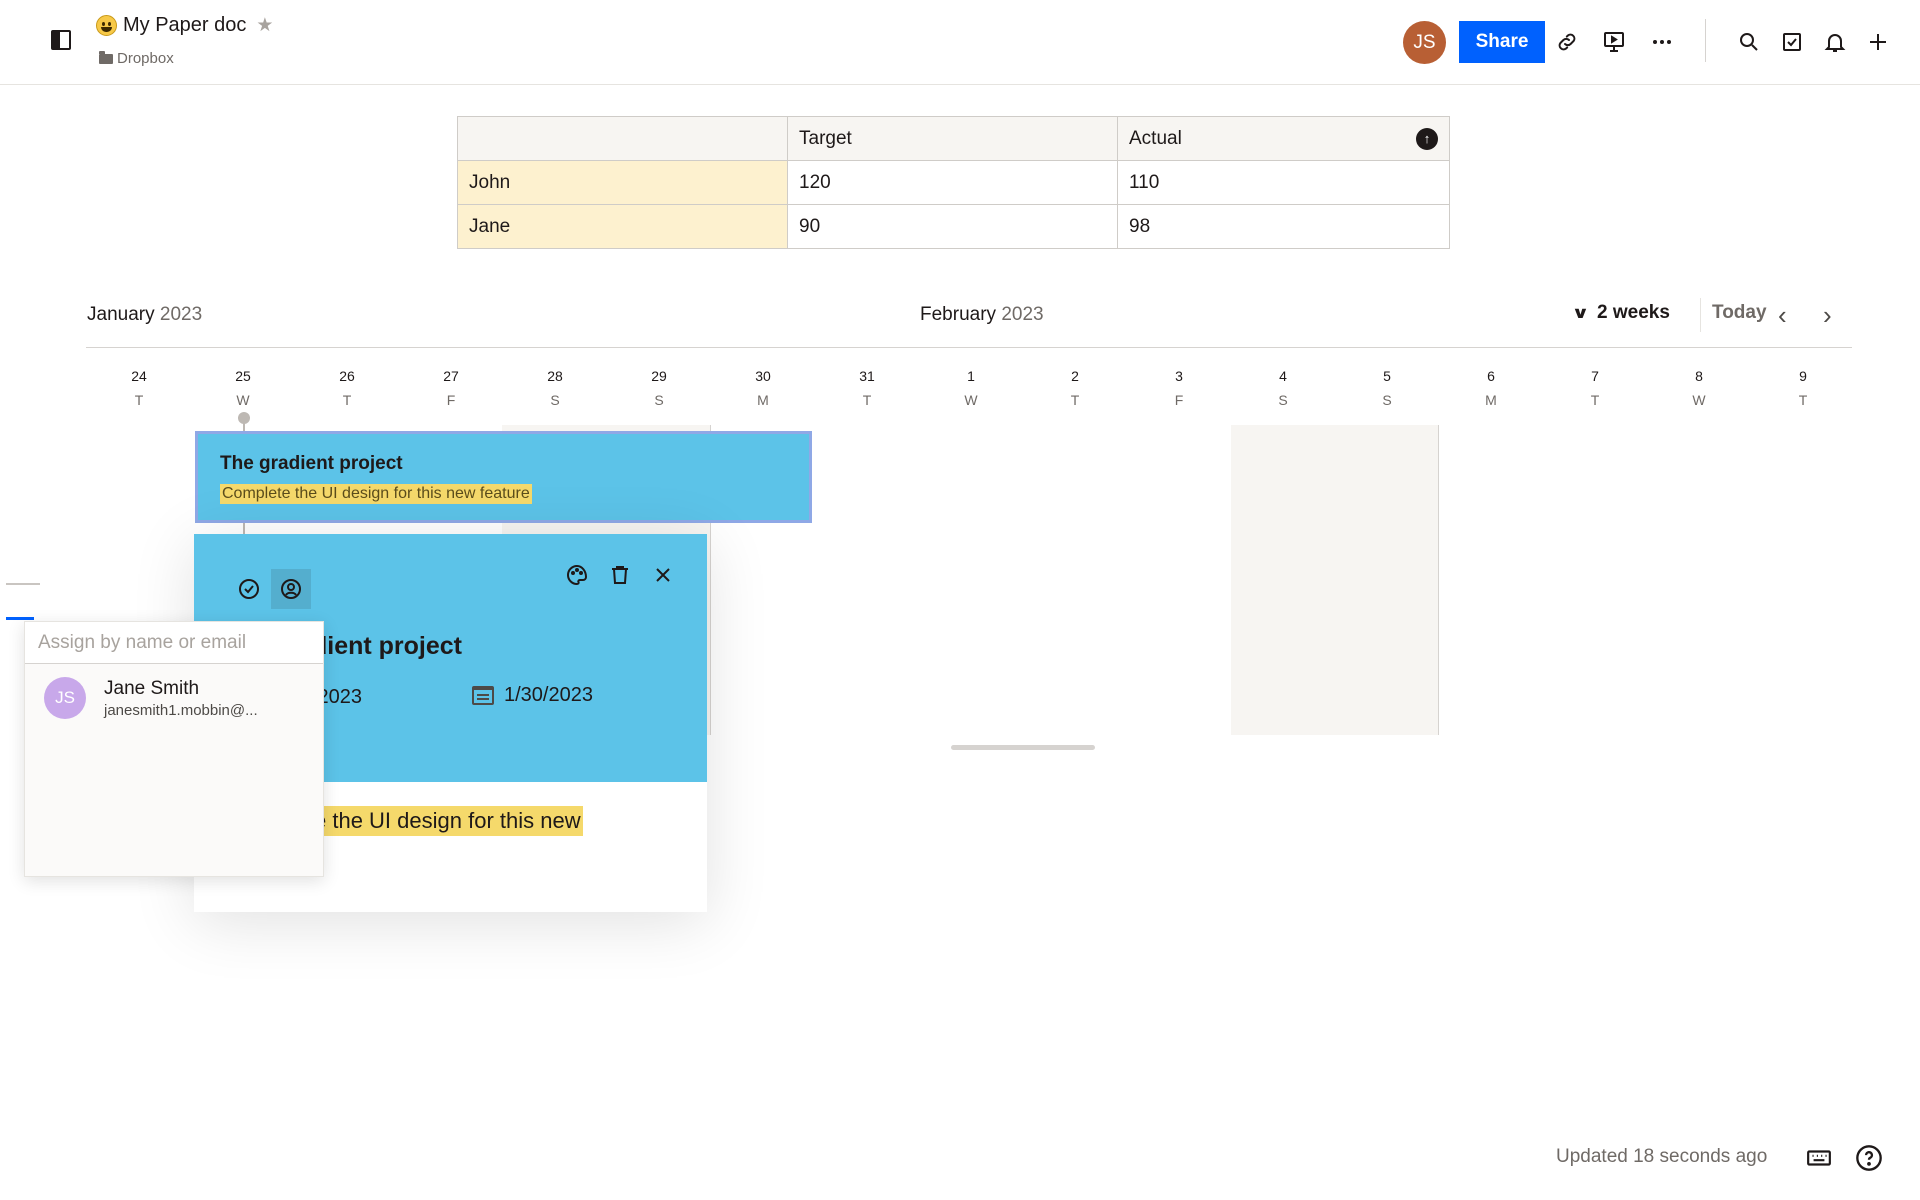 The width and height of the screenshot is (1920, 1200). I want to click on table-header-row: Target Actual ↑, so click(953, 138).